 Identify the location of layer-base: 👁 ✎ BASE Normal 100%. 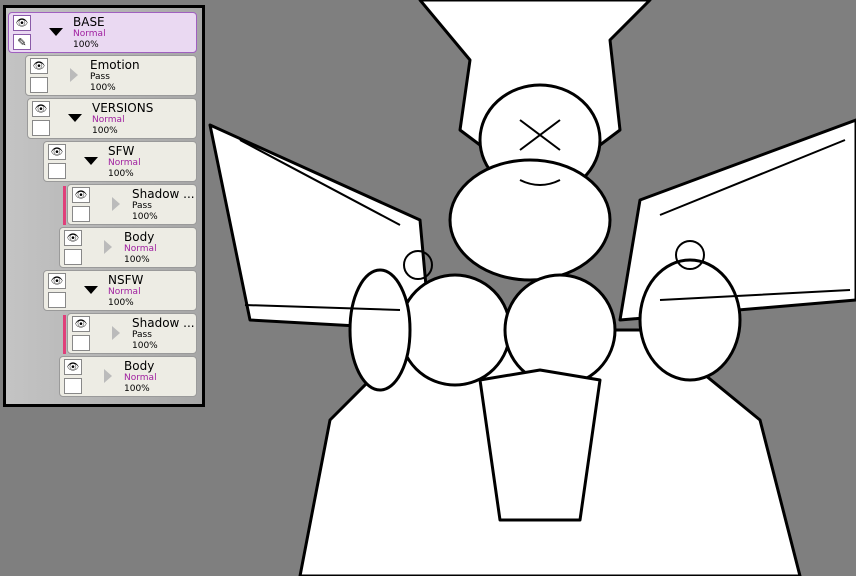
(102, 32).